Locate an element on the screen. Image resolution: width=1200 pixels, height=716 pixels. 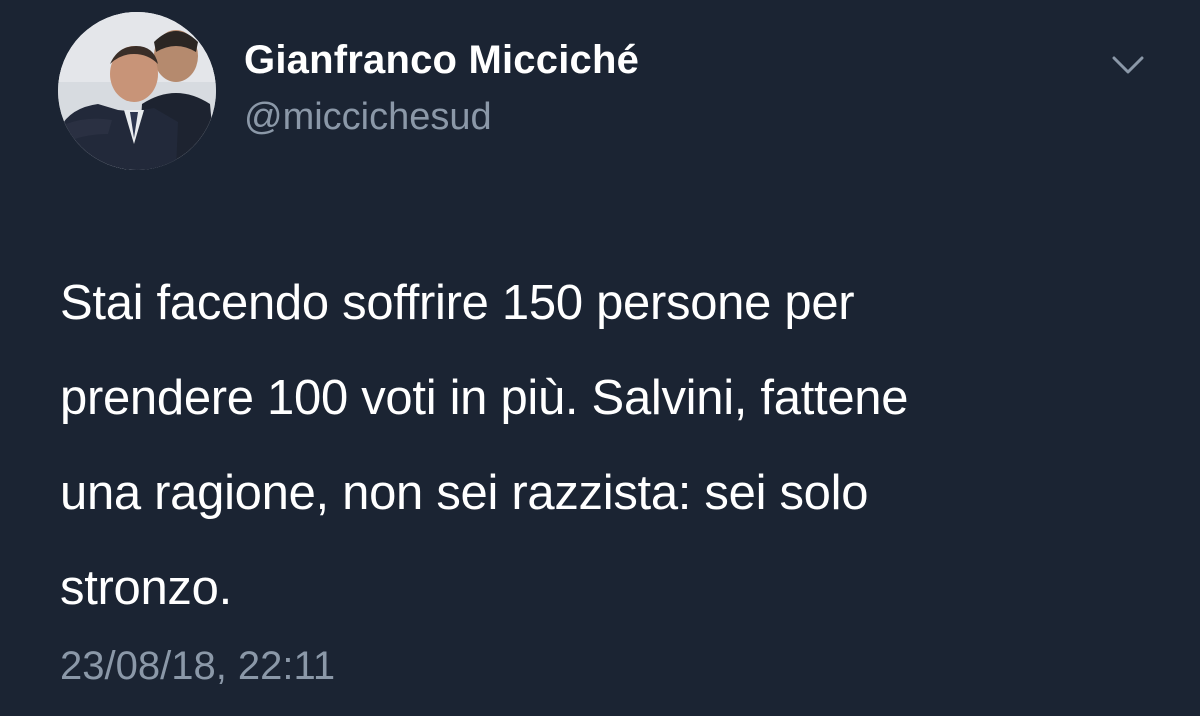
chevron-down-icon is located at coordinates (1128, 66).